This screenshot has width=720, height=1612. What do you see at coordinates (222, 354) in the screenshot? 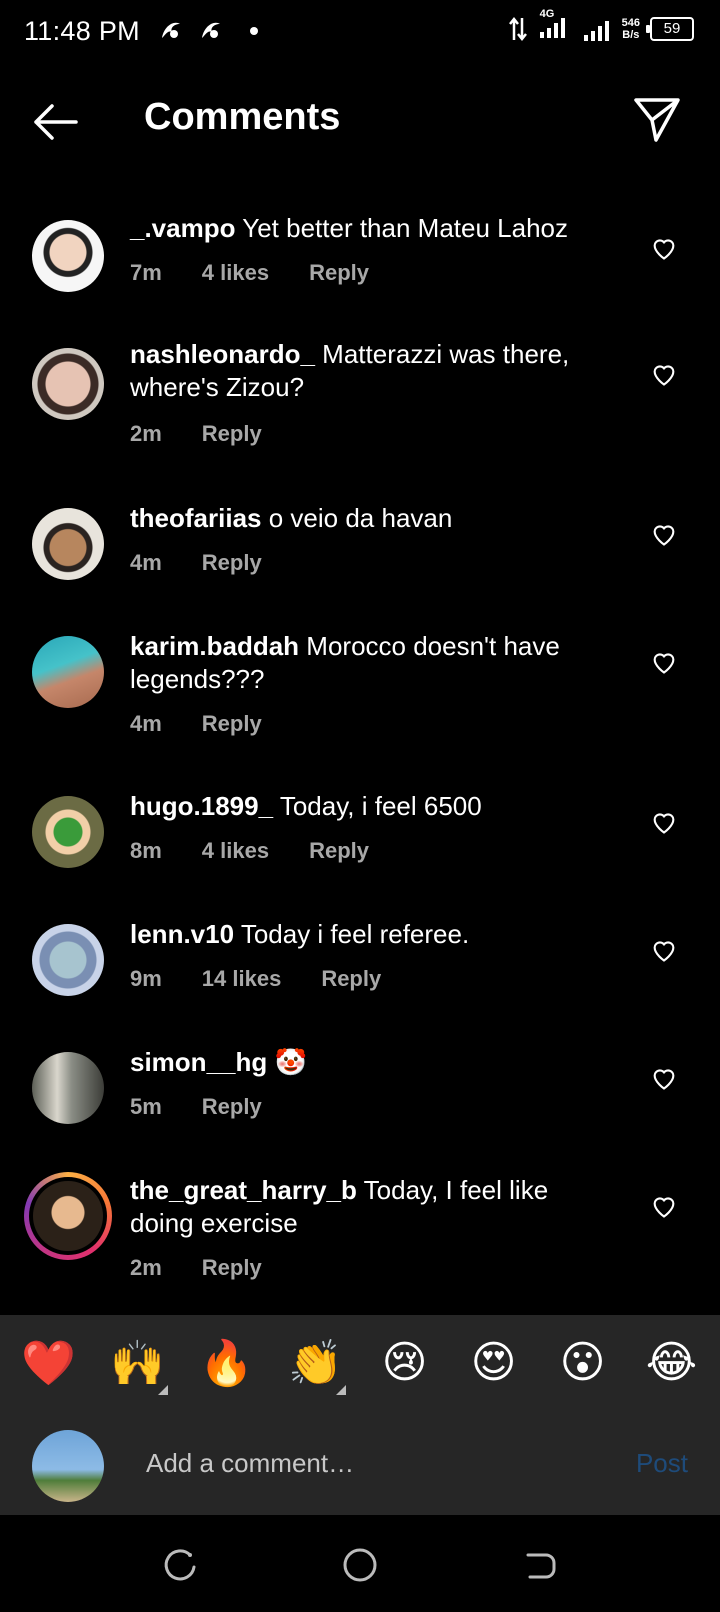
I see `comment-username: nashleonardo_` at bounding box center [222, 354].